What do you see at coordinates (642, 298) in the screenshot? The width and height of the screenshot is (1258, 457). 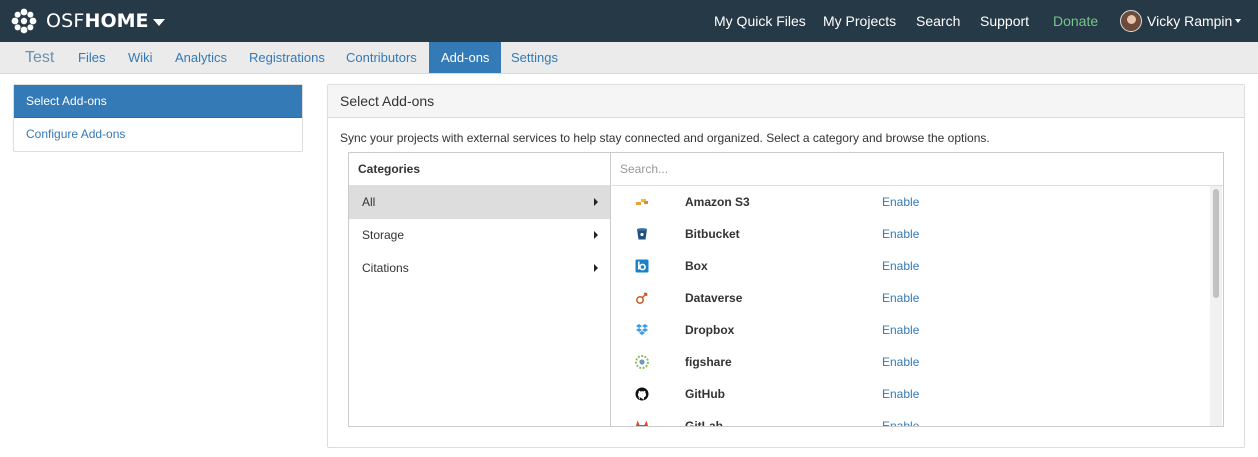 I see `dataverse-icon` at bounding box center [642, 298].